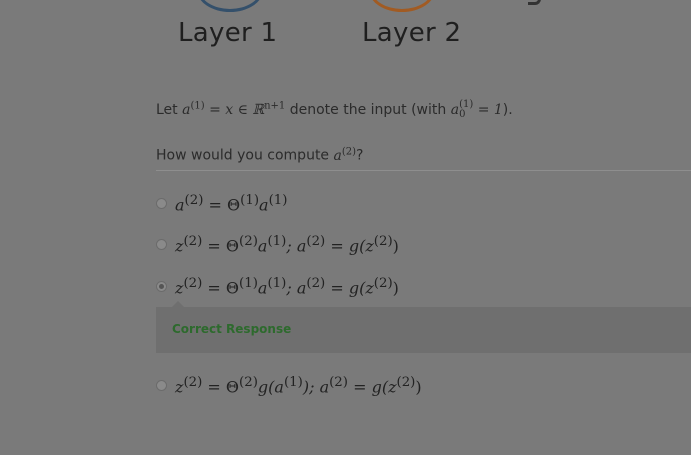 This screenshot has width=691, height=455. What do you see at coordinates (462, 114) in the screenshot?
I see `intro-formula2-sub: 0` at bounding box center [462, 114].